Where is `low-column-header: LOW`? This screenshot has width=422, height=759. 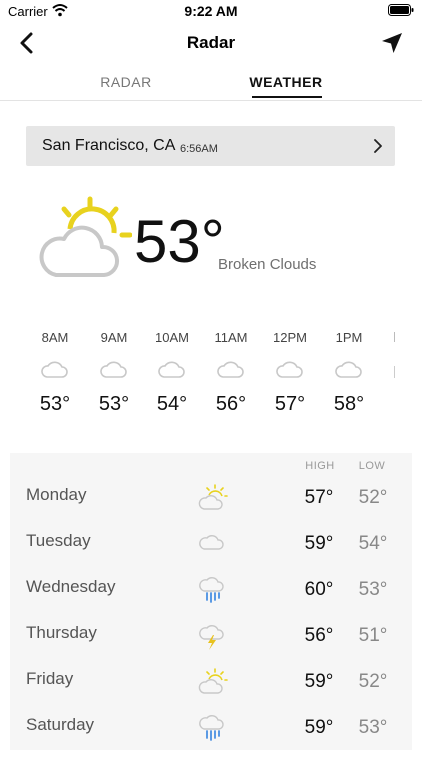
low-column-header: LOW is located at coordinates (372, 466).